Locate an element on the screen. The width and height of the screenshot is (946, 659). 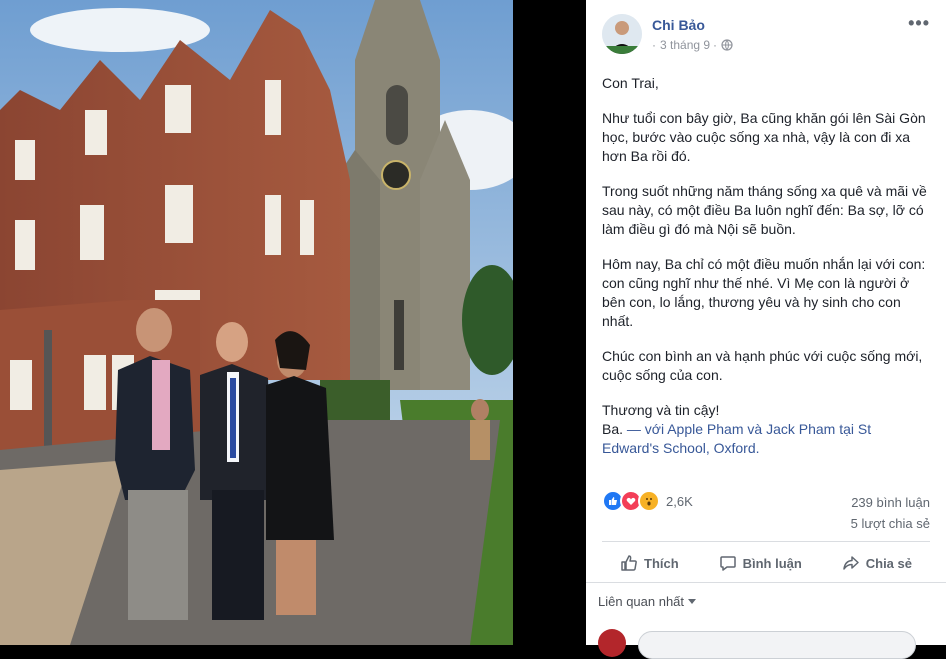
globe-icon is located at coordinates (727, 45).